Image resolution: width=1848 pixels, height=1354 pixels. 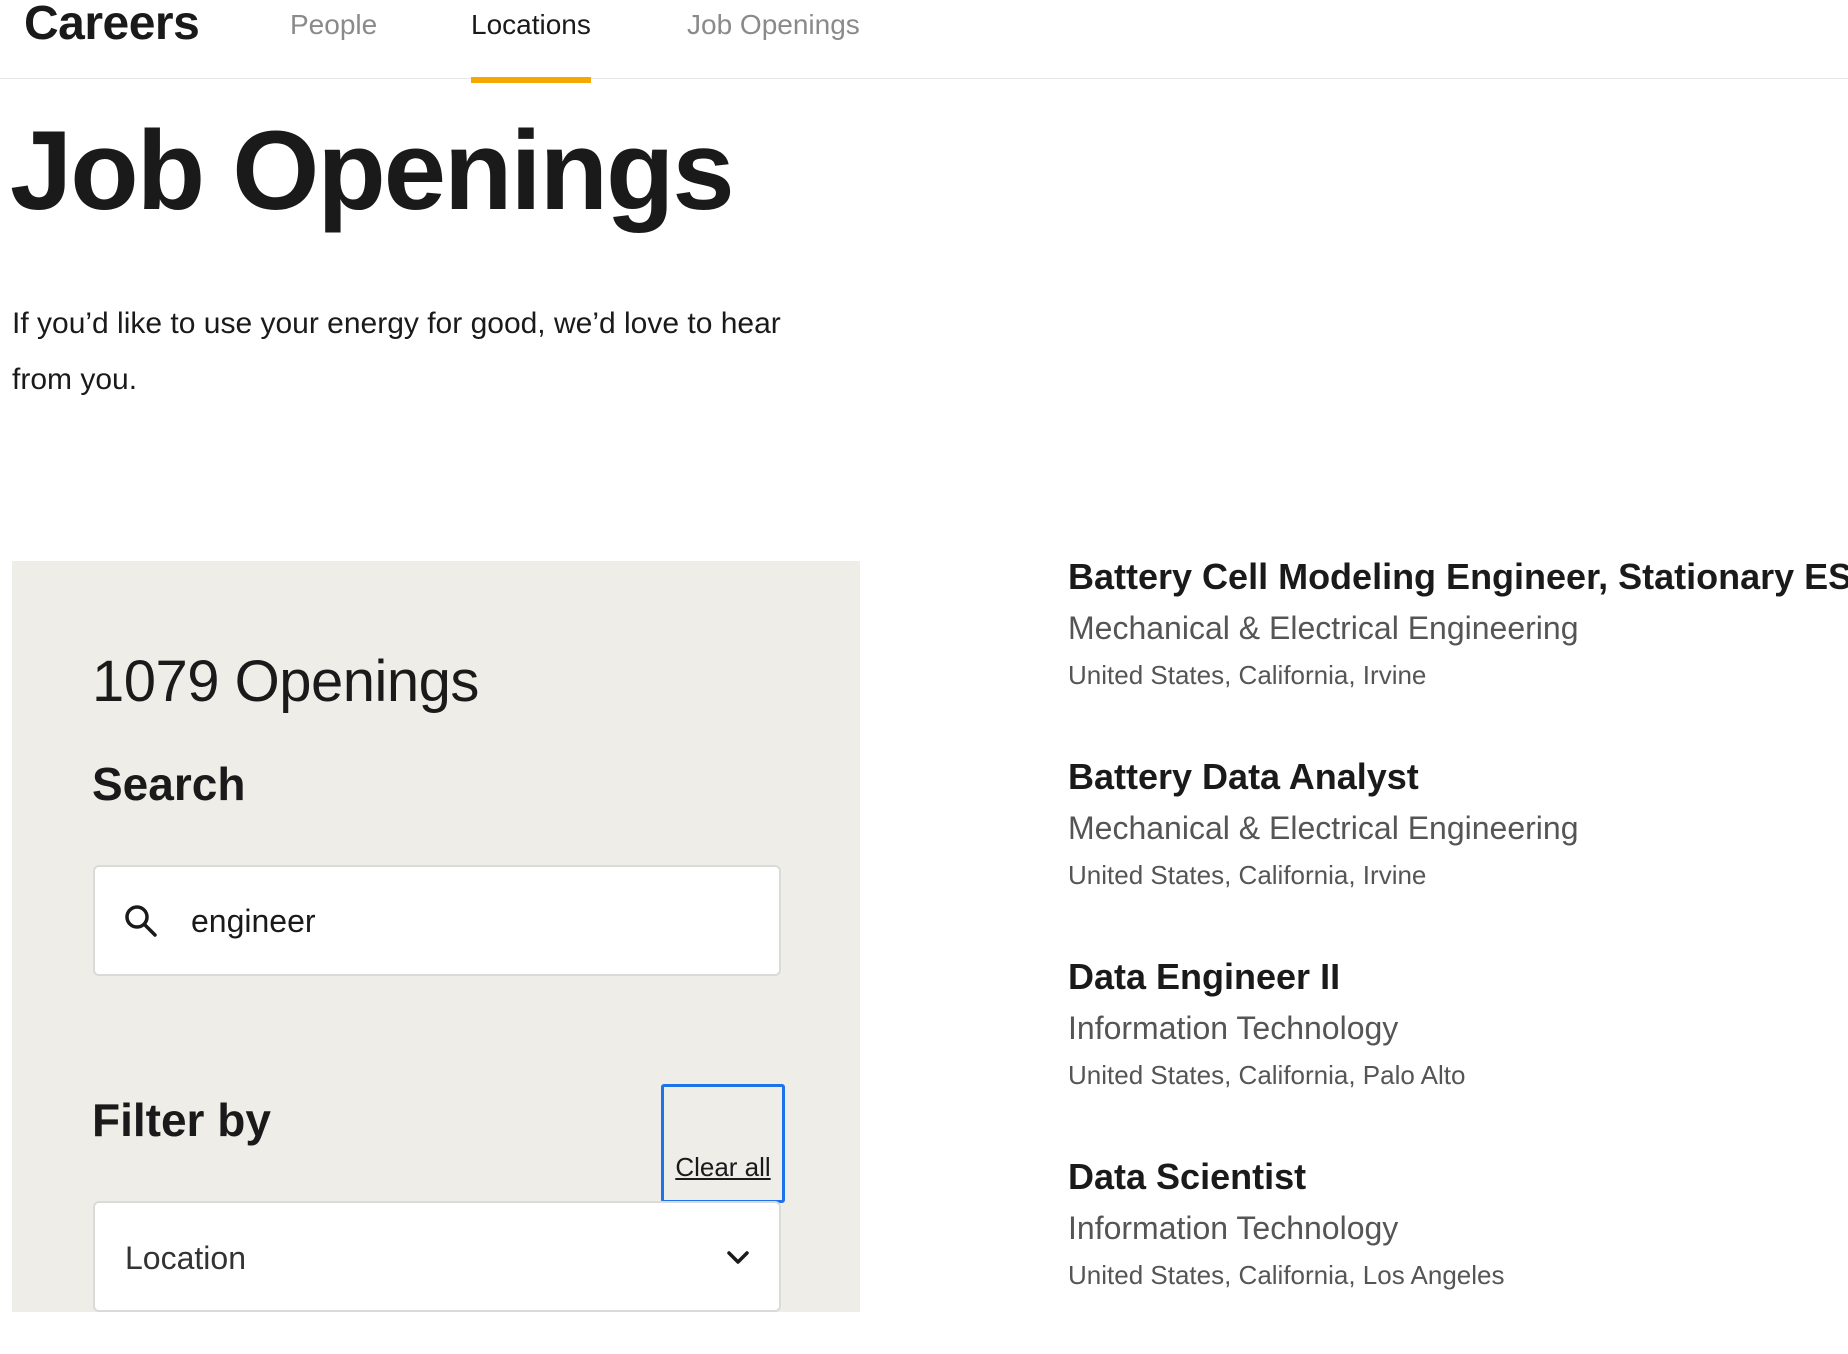 What do you see at coordinates (531, 24) in the screenshot?
I see `nav-tab-label: Locations` at bounding box center [531, 24].